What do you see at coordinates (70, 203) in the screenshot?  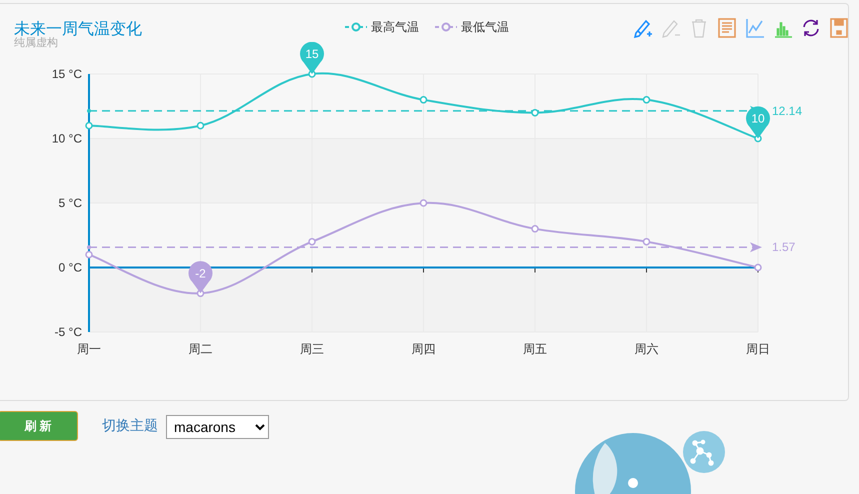 I see `axis-label: 5 °C` at bounding box center [70, 203].